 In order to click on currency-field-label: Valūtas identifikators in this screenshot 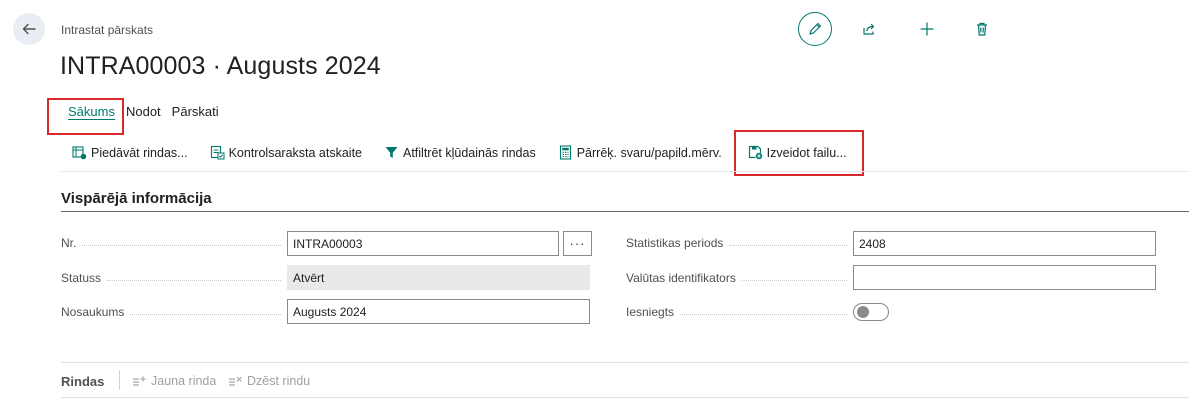, I will do `click(736, 278)`.